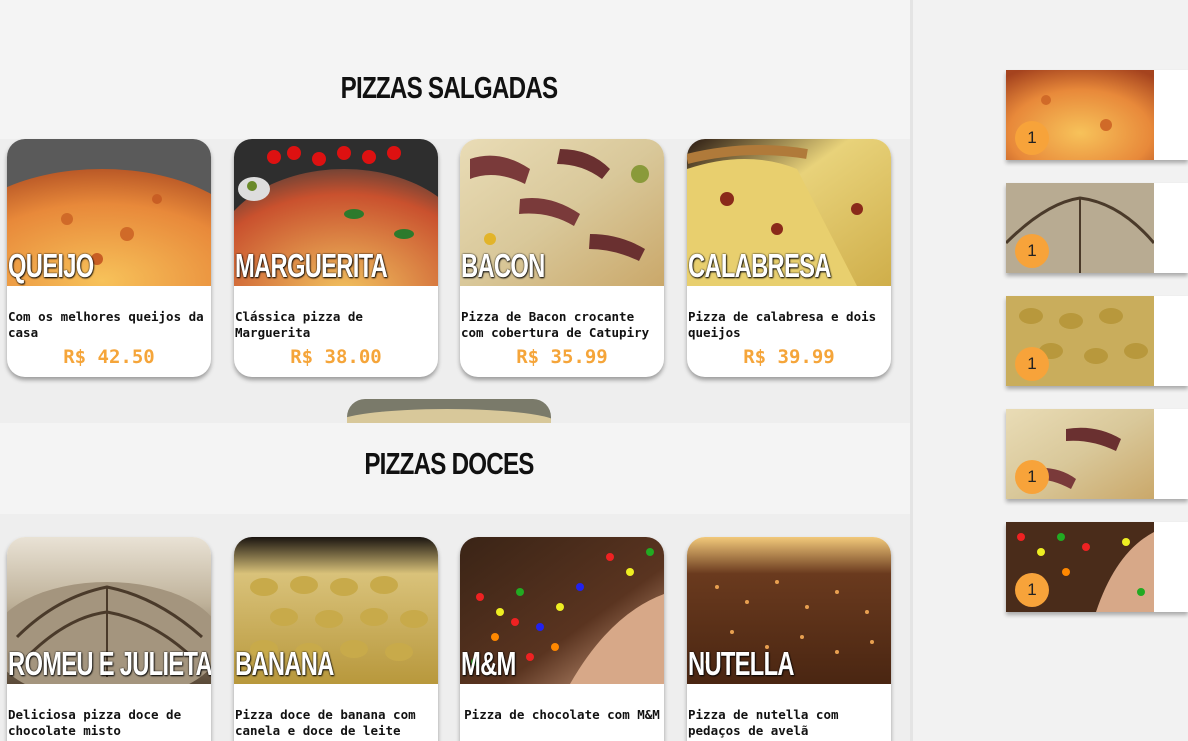 Image resolution: width=1188 pixels, height=741 pixels. Describe the element at coordinates (789, 357) in the screenshot. I see `product-price: R$ 39.99` at that location.